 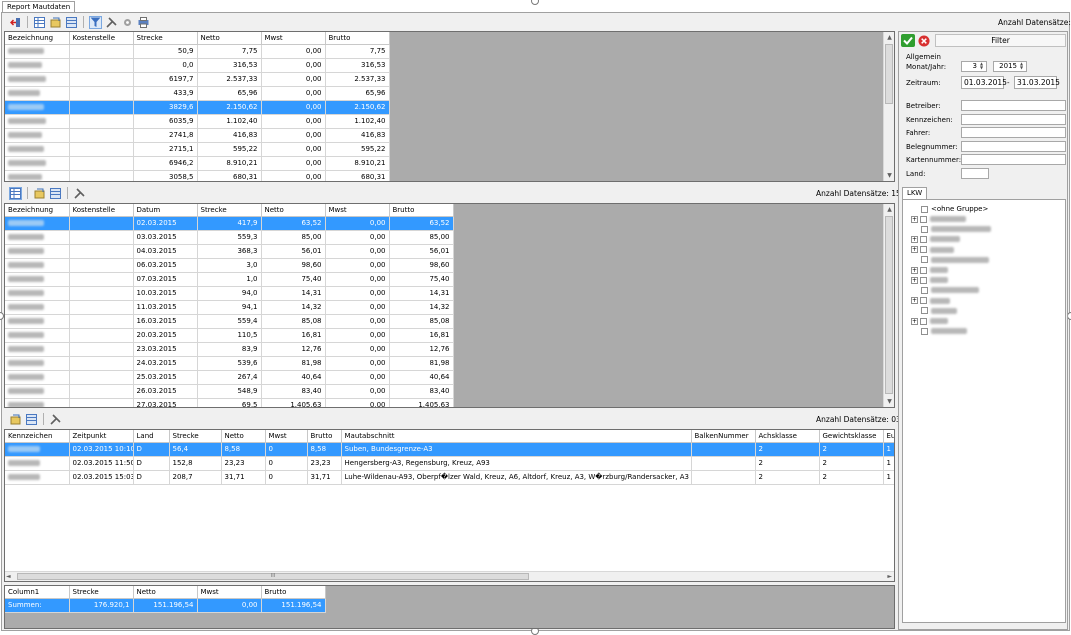 What do you see at coordinates (143, 22) in the screenshot?
I see `print-button` at bounding box center [143, 22].